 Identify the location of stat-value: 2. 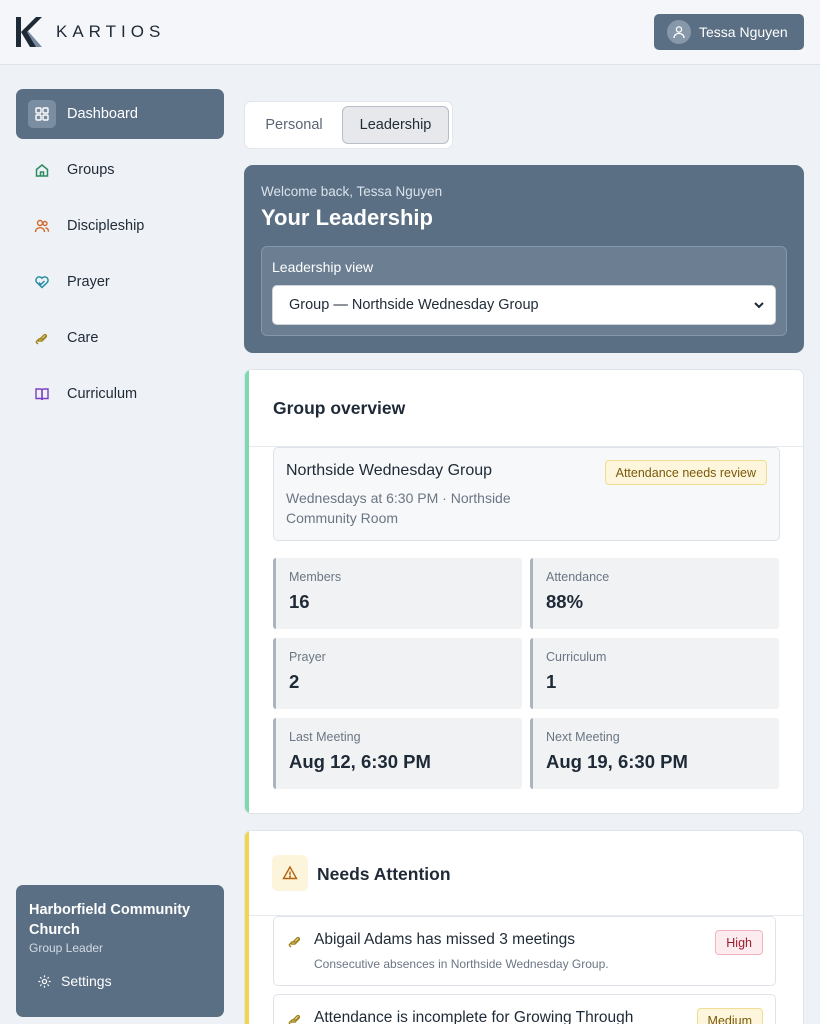
(294, 681).